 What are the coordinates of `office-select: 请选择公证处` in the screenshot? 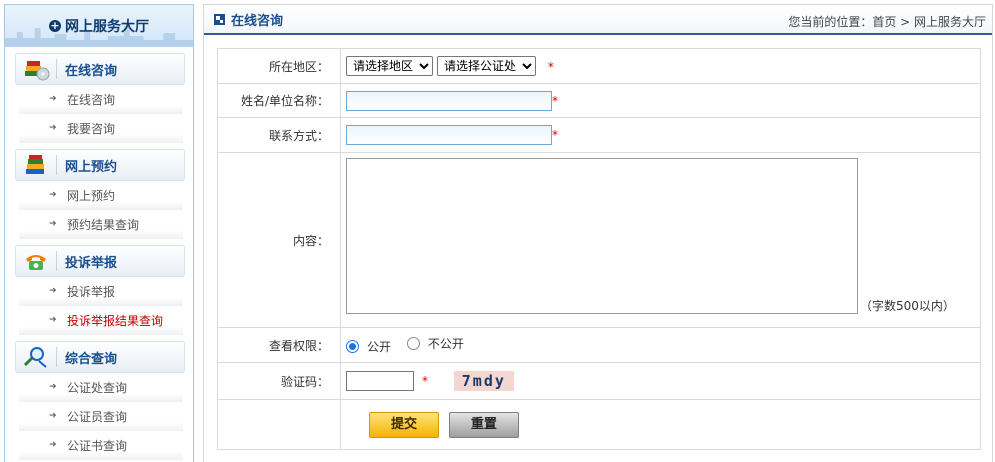 It's located at (486, 66).